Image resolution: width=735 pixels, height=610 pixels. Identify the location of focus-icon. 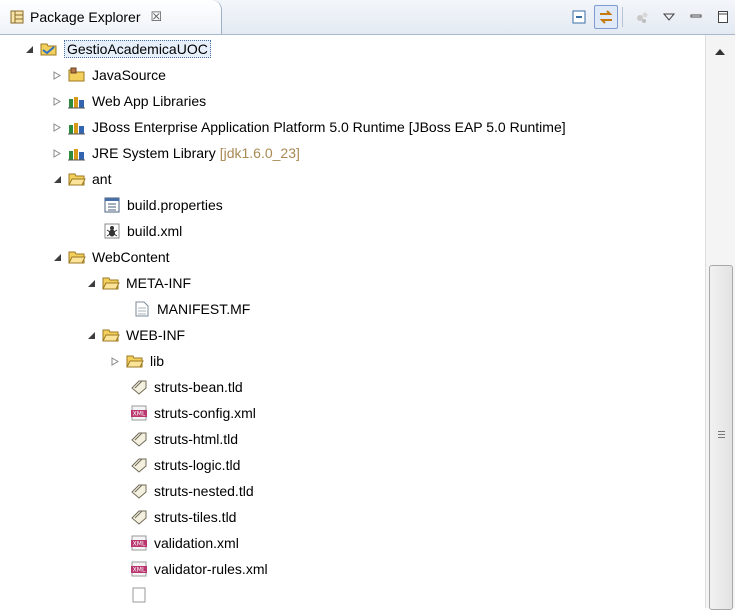
(642, 17).